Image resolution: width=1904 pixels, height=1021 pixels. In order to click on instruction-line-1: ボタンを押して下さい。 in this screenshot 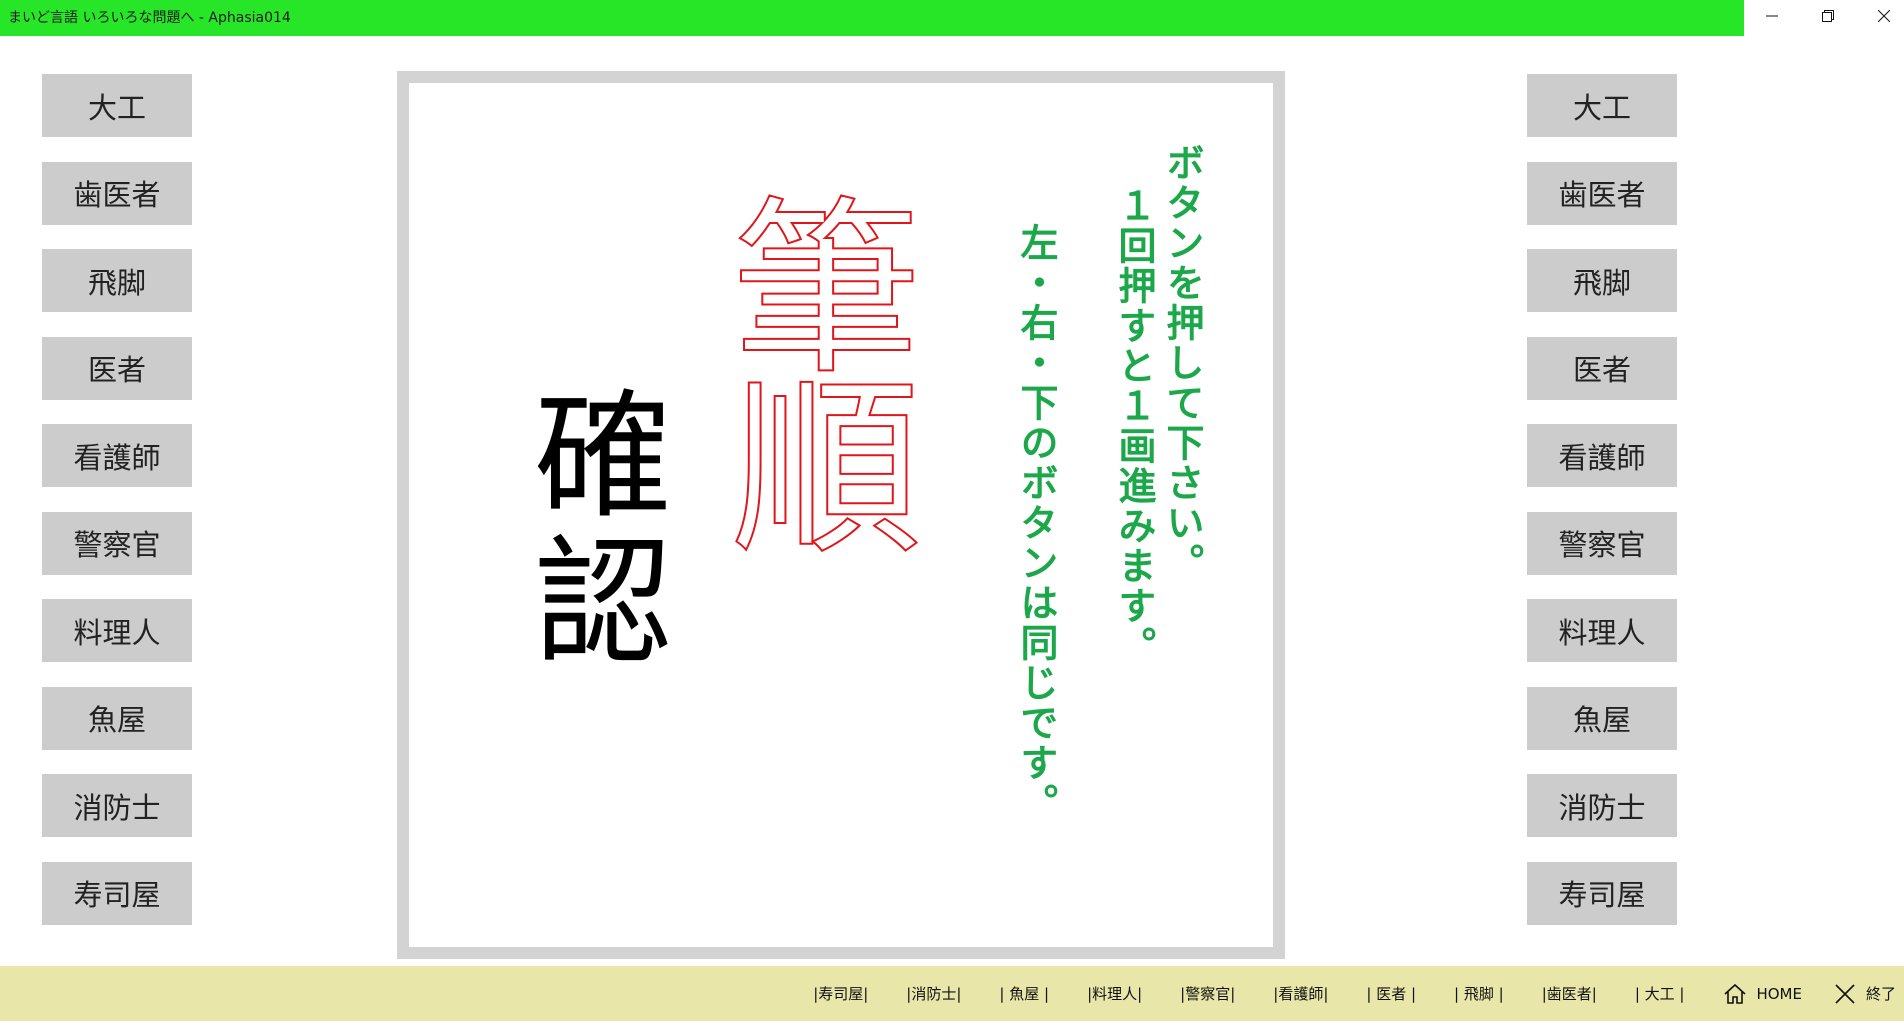, I will do `click(1182, 363)`.